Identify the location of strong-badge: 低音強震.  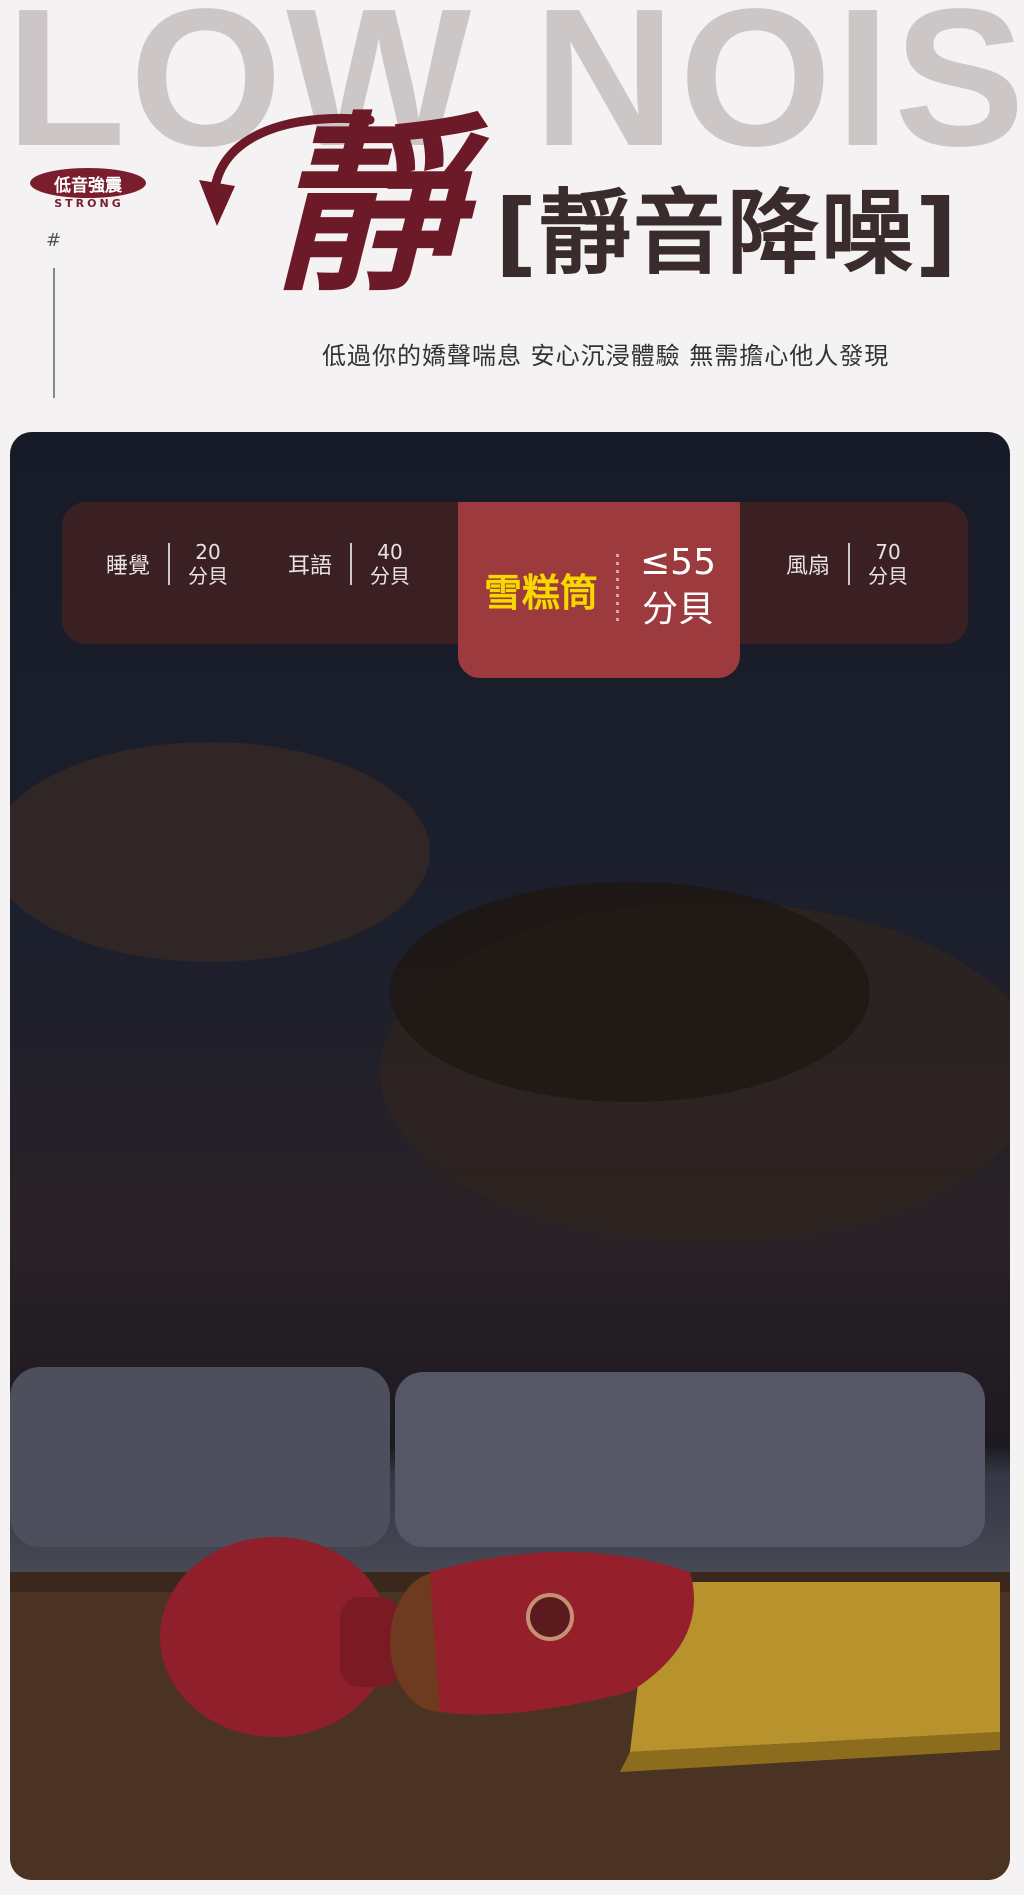
(88, 183).